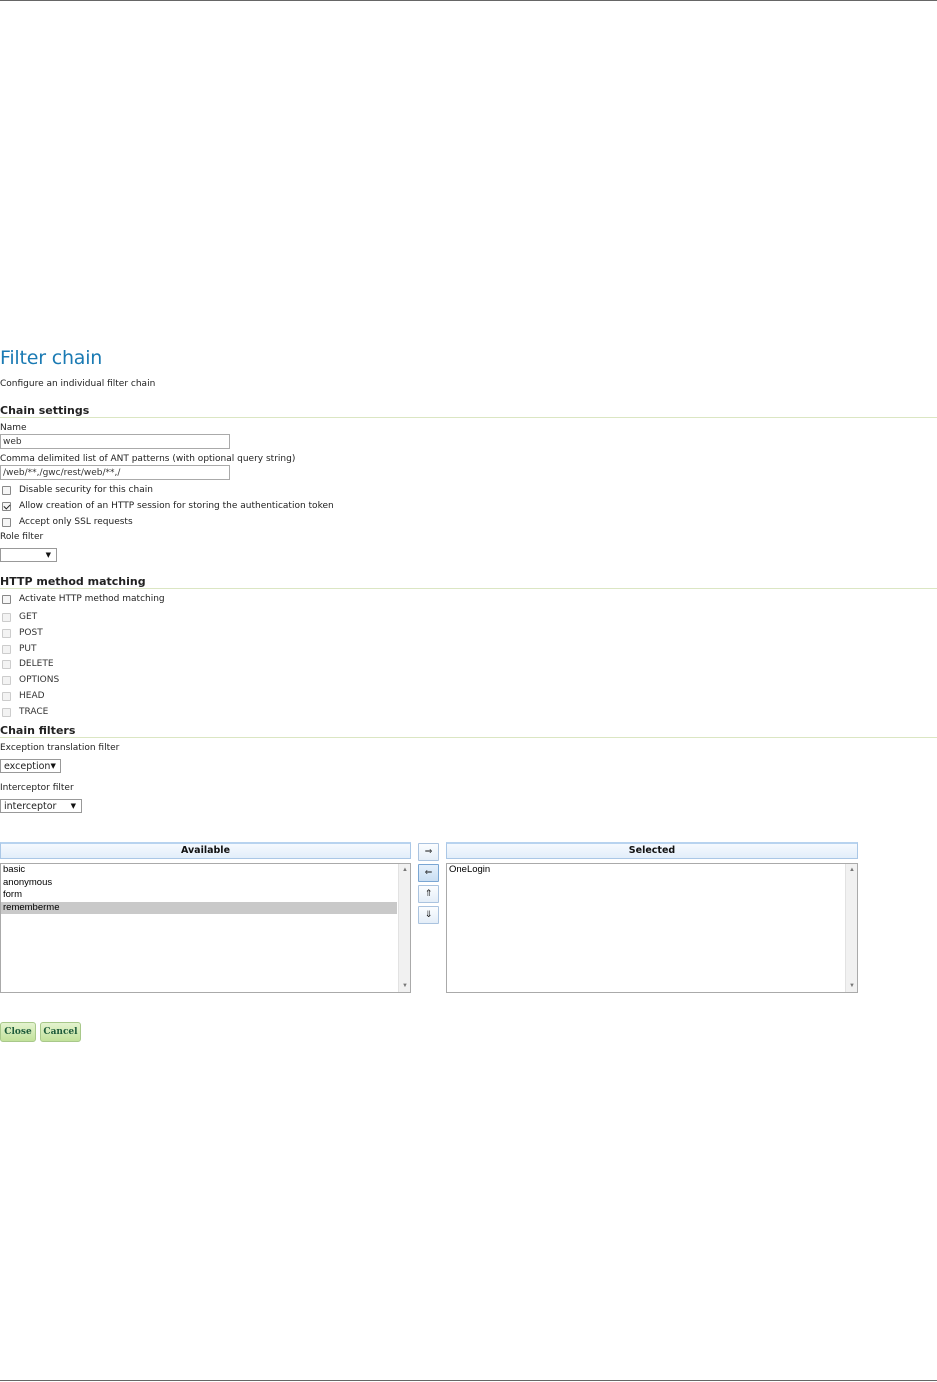 The image size is (937, 1382). What do you see at coordinates (205, 928) in the screenshot?
I see `available-list: basic anonymous form rememberme ▲ ▼` at bounding box center [205, 928].